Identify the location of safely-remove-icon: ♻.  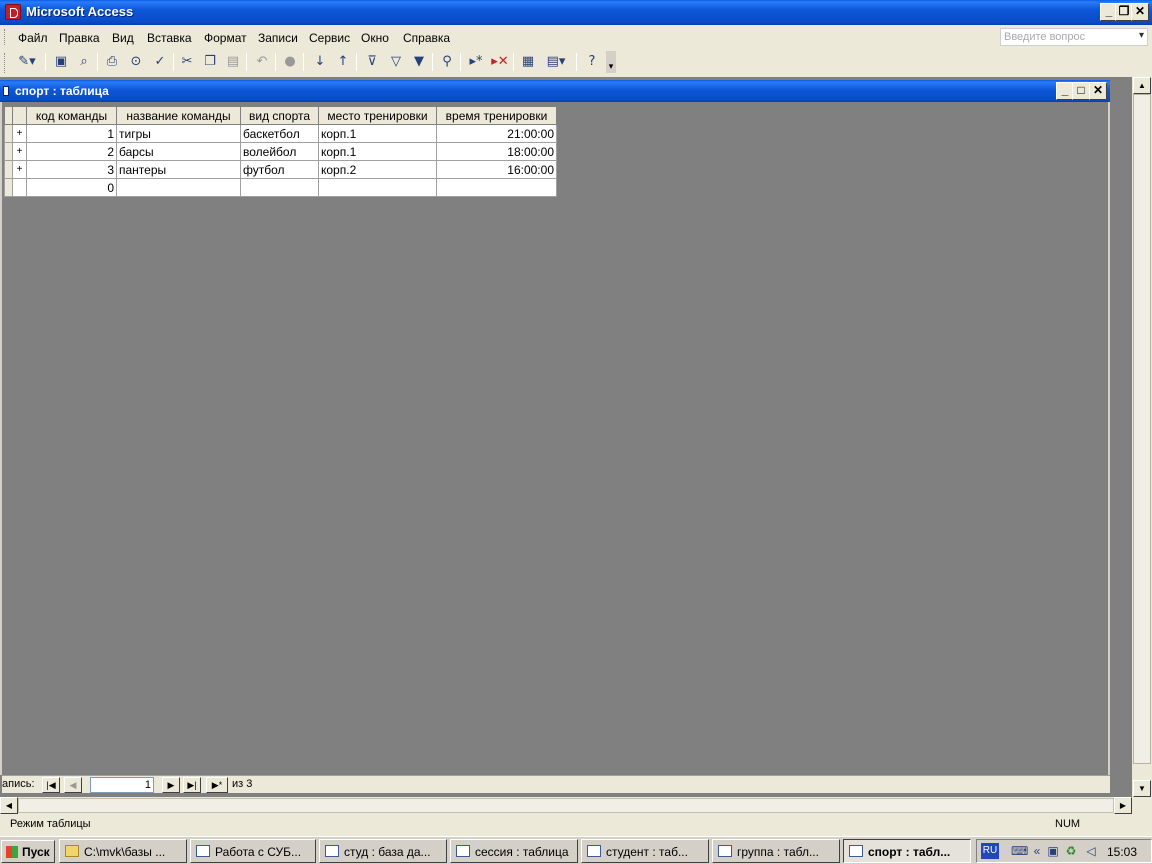
(1071, 851).